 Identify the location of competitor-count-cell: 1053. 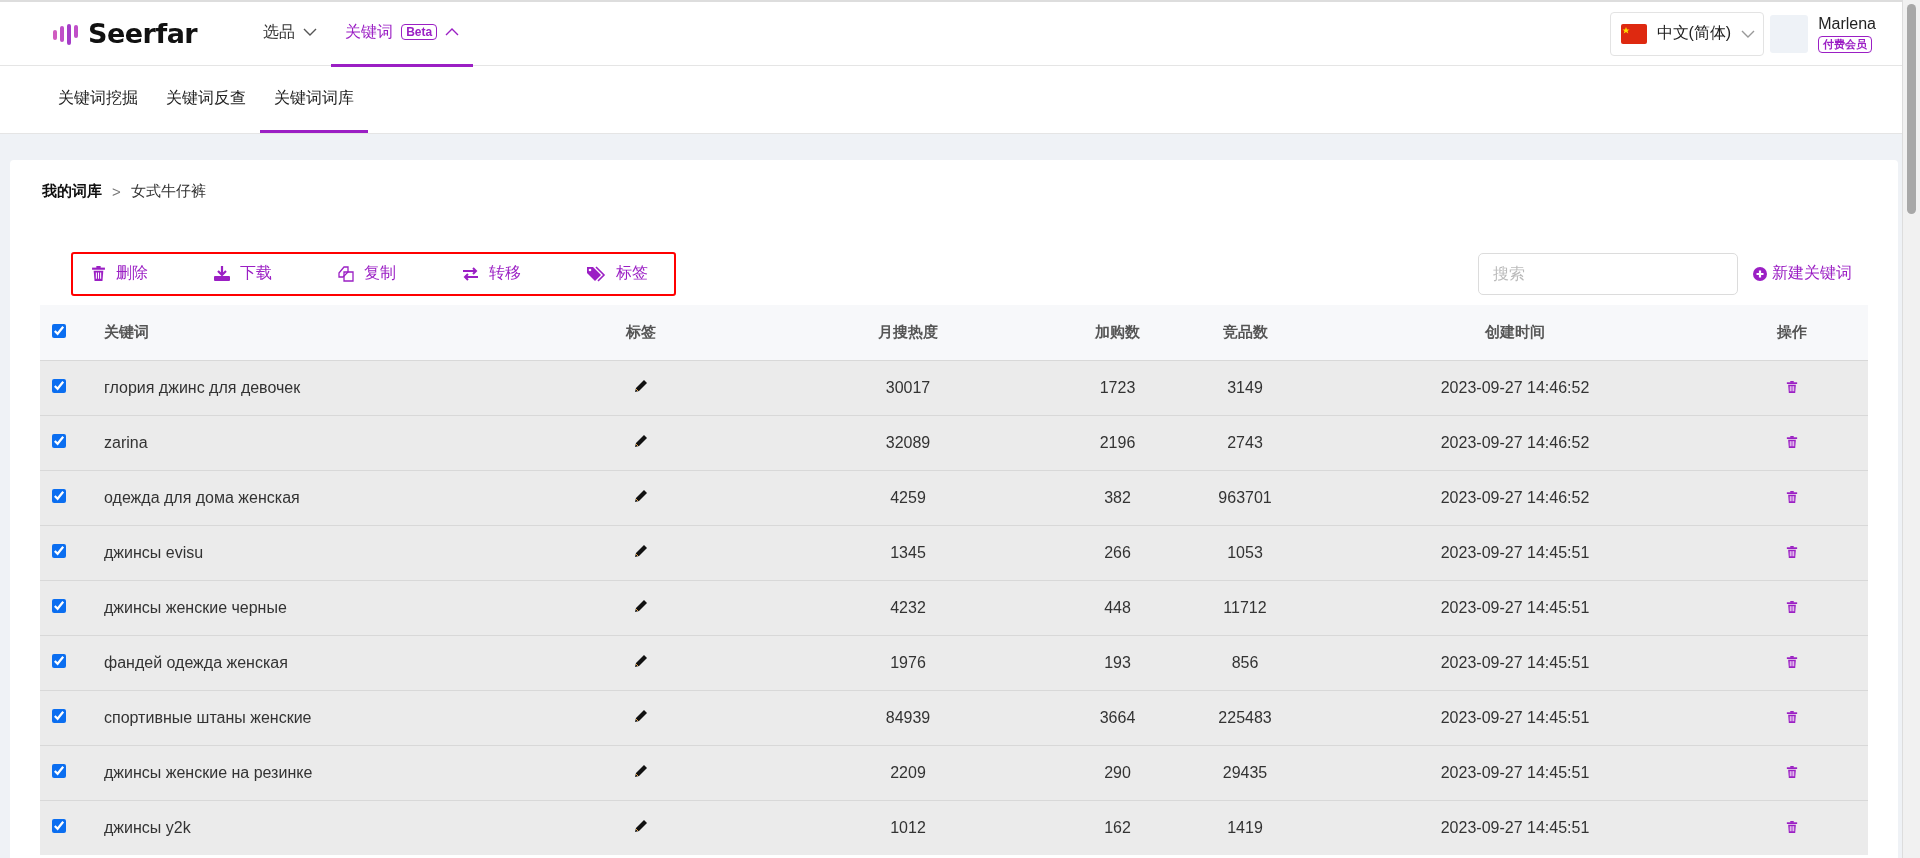
(1245, 552).